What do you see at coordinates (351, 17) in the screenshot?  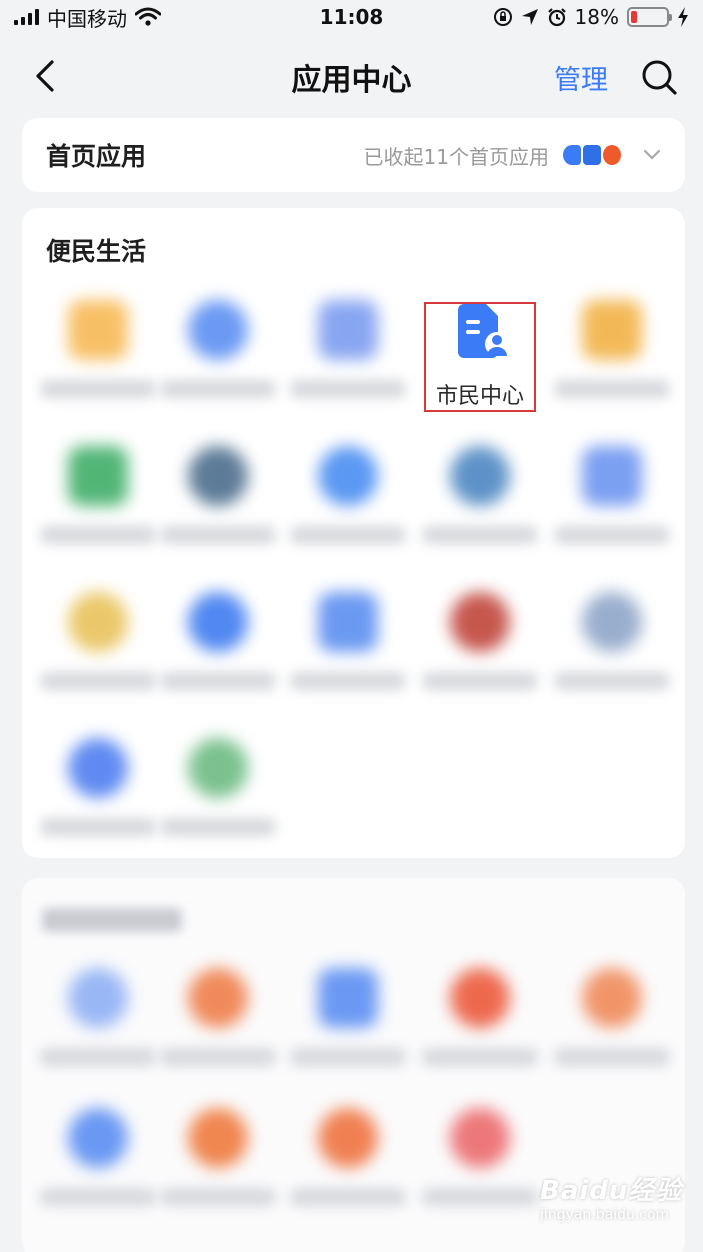 I see `status-bar: 中国移动 11:08 18%` at bounding box center [351, 17].